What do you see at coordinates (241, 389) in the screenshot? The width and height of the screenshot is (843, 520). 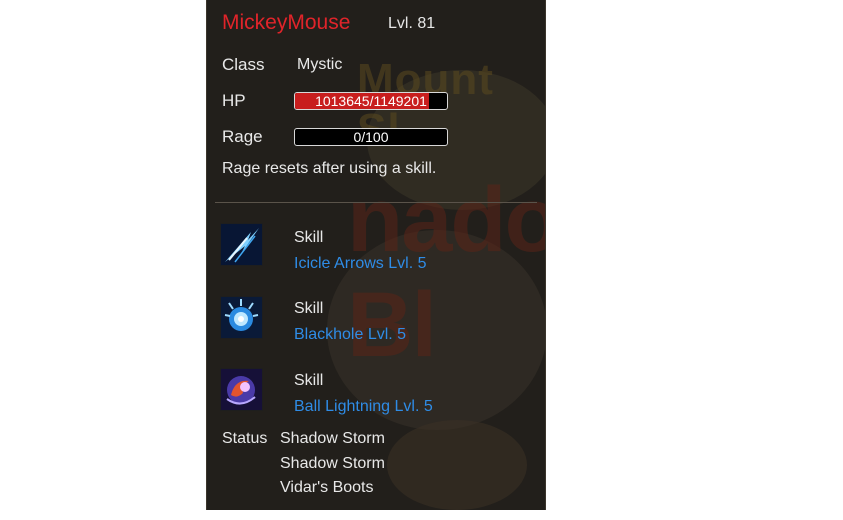 I see `ball-lightning-icon` at bounding box center [241, 389].